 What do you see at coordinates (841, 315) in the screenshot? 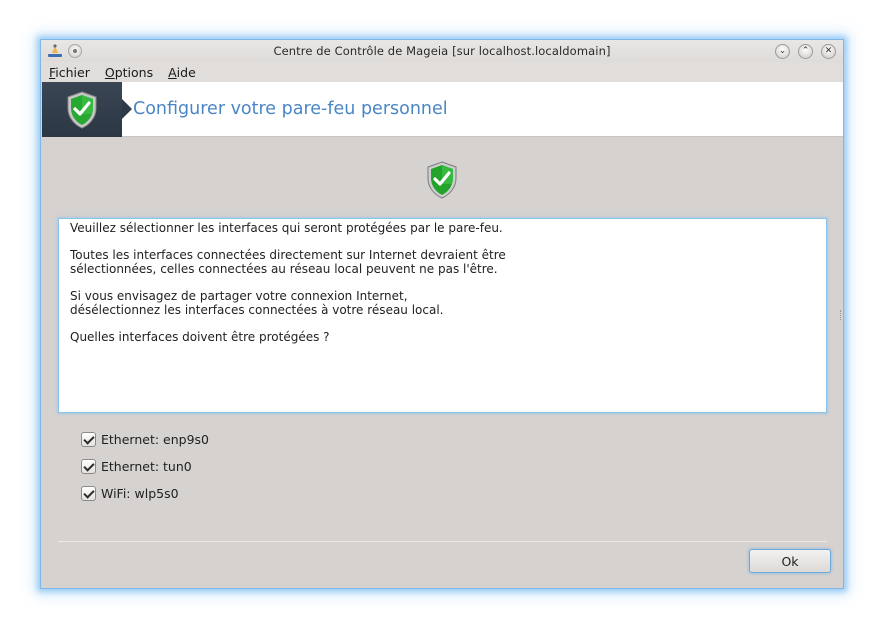
I see `resize-grip` at bounding box center [841, 315].